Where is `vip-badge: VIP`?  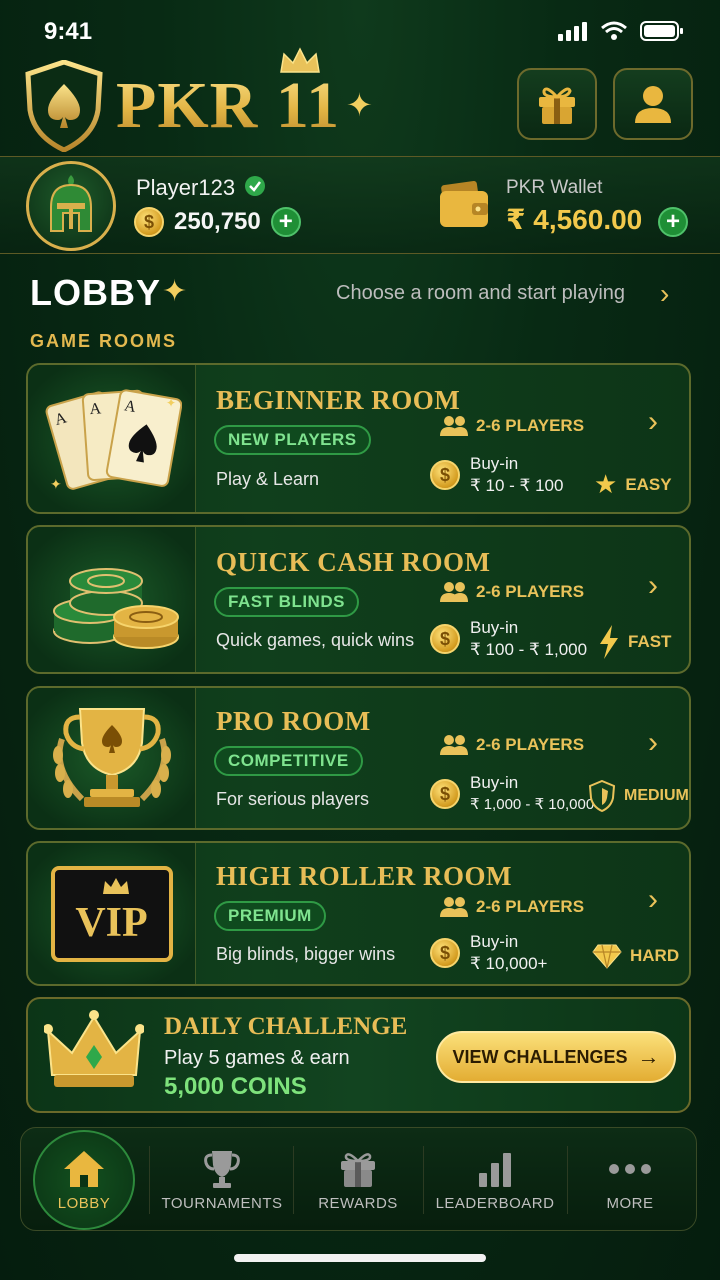 vip-badge: VIP is located at coordinates (111, 913).